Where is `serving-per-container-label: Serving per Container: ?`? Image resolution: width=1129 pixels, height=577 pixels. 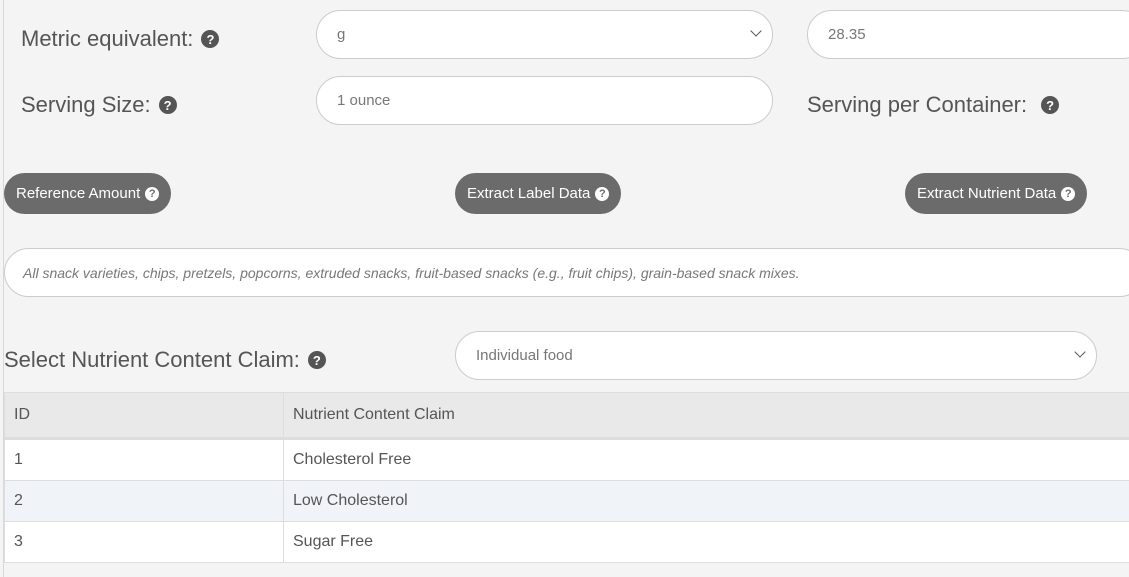
serving-per-container-label: Serving per Container: ? is located at coordinates (933, 105).